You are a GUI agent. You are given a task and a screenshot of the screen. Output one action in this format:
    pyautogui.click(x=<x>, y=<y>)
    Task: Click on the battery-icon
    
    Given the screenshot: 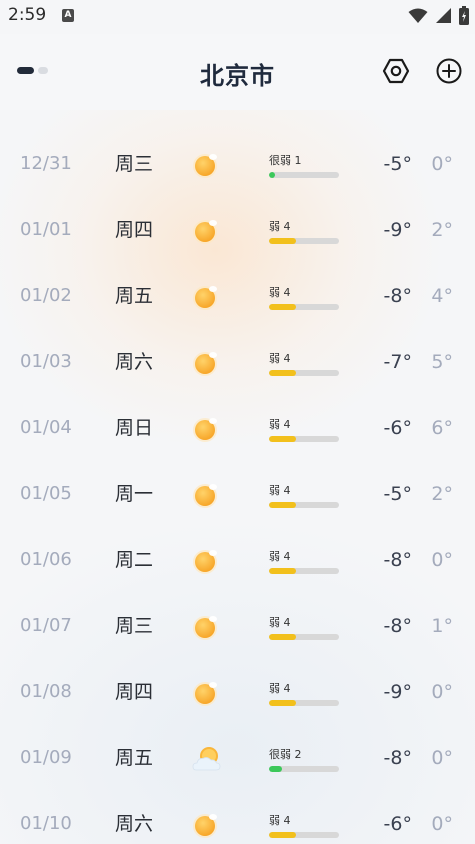 What is the action you would take?
    pyautogui.click(x=464, y=15)
    